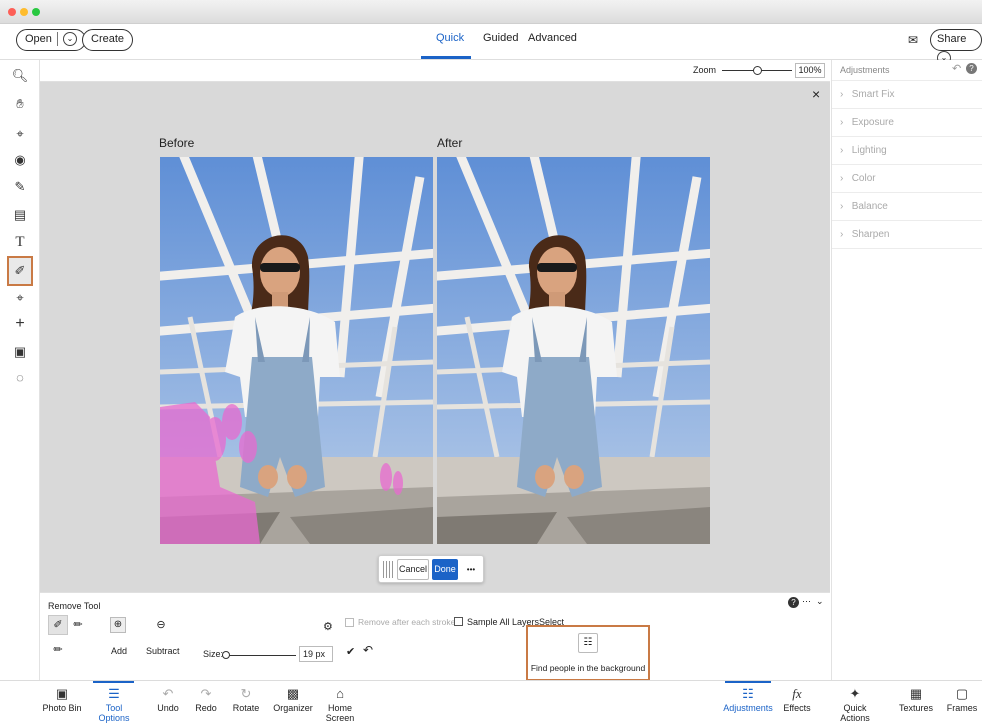 This screenshot has height=725, width=982. Describe the element at coordinates (20, 160) in the screenshot. I see `red-eye-tool-icon: ◉` at that location.